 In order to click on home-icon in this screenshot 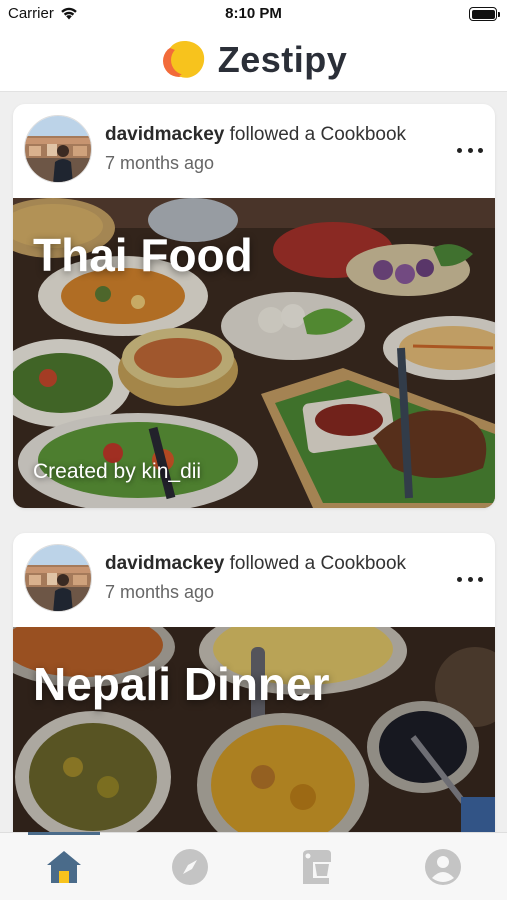, I will do `click(64, 867)`.